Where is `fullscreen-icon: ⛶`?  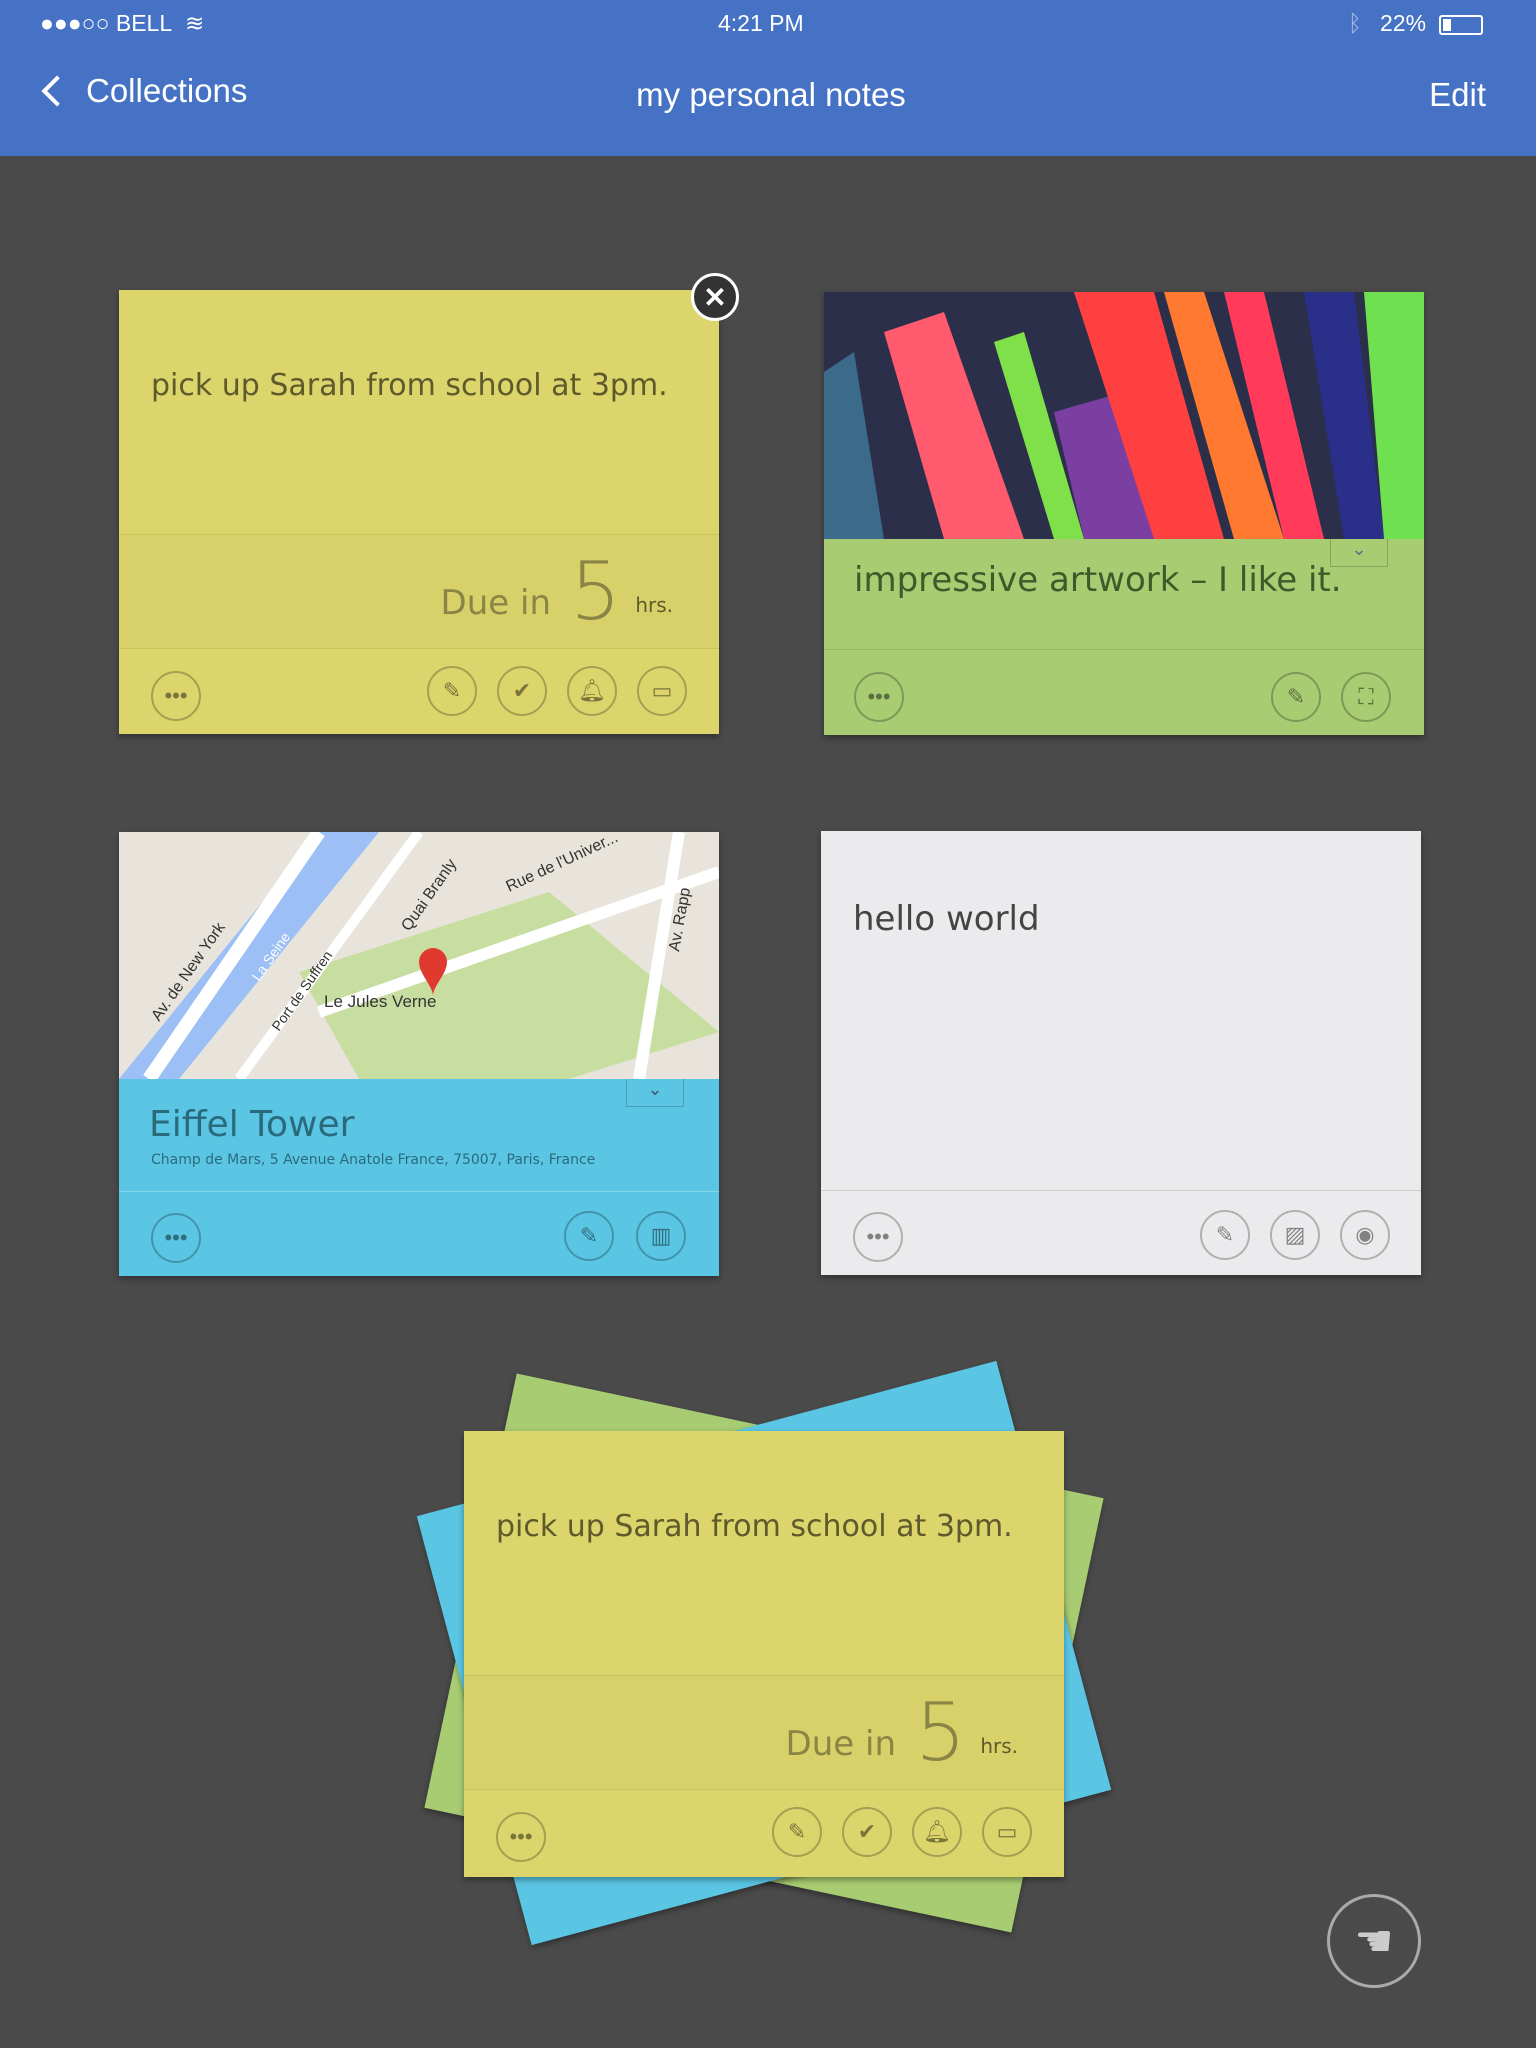
fullscreen-icon: ⛶ is located at coordinates (1366, 696).